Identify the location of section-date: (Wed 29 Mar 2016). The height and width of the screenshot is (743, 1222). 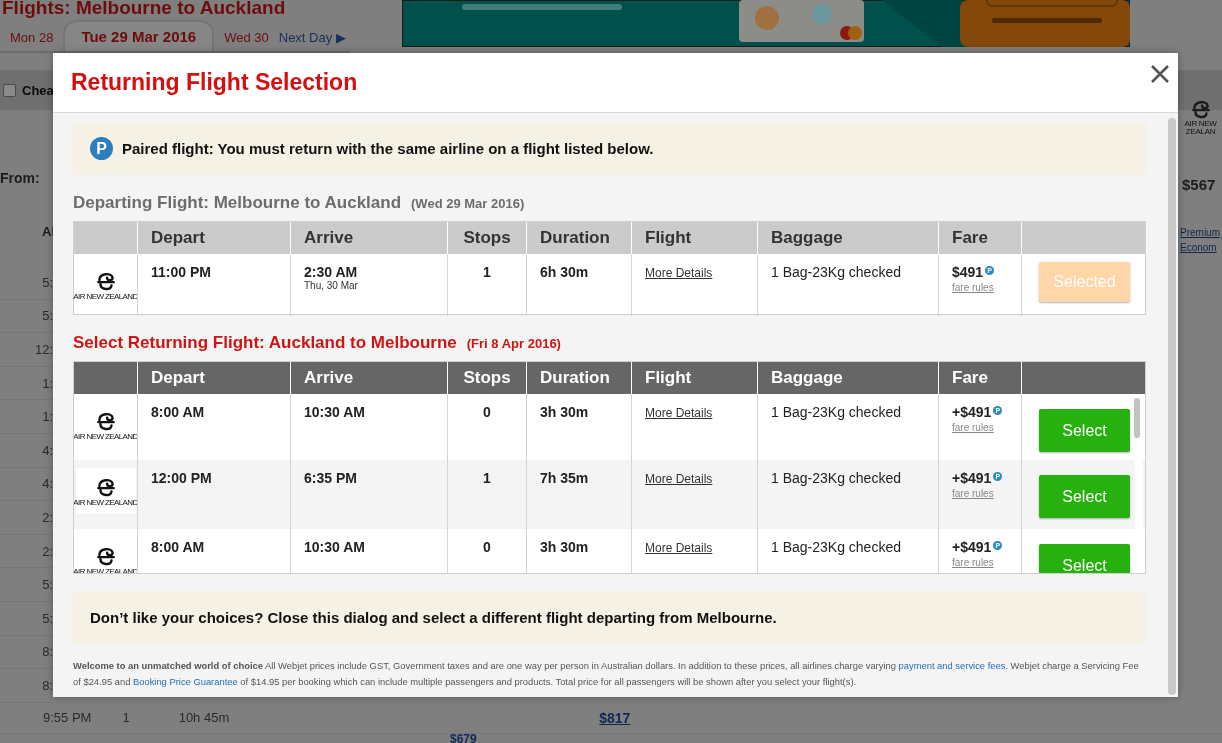
(468, 203).